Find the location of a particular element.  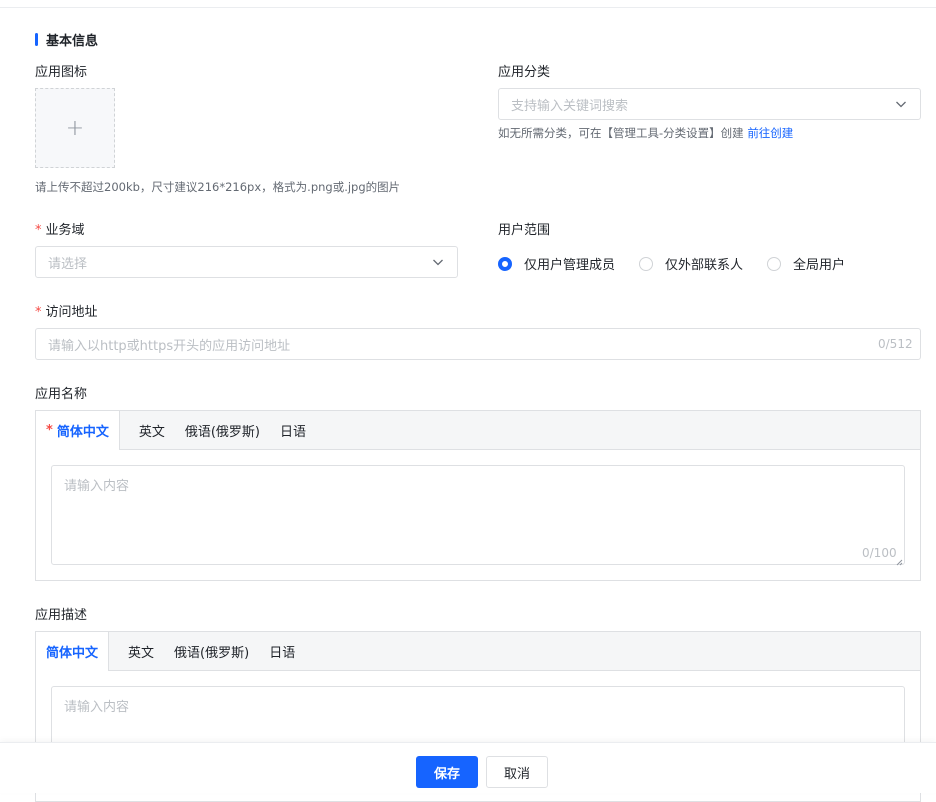

radio-global-users: 全局用户 is located at coordinates (806, 263).